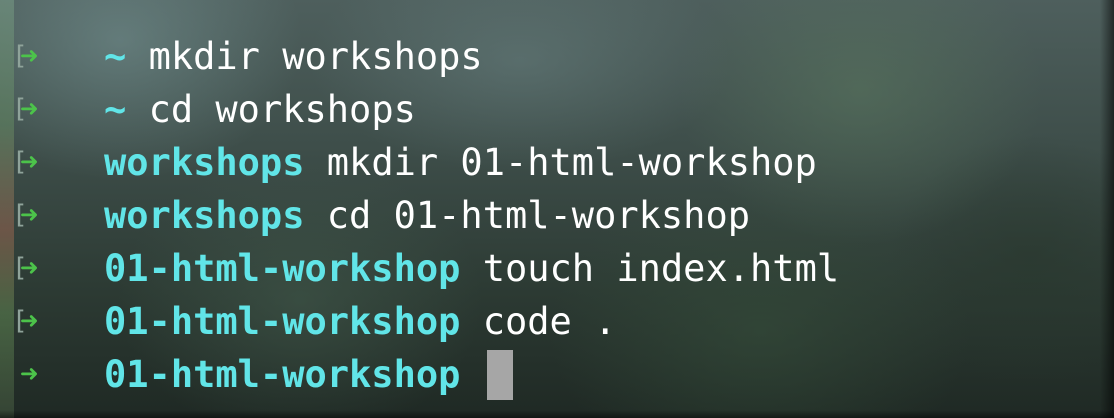 This screenshot has width=1114, height=418. I want to click on terminal-line: [ ➜ workshops mkdir 01-html-workshop, so click(550, 162).